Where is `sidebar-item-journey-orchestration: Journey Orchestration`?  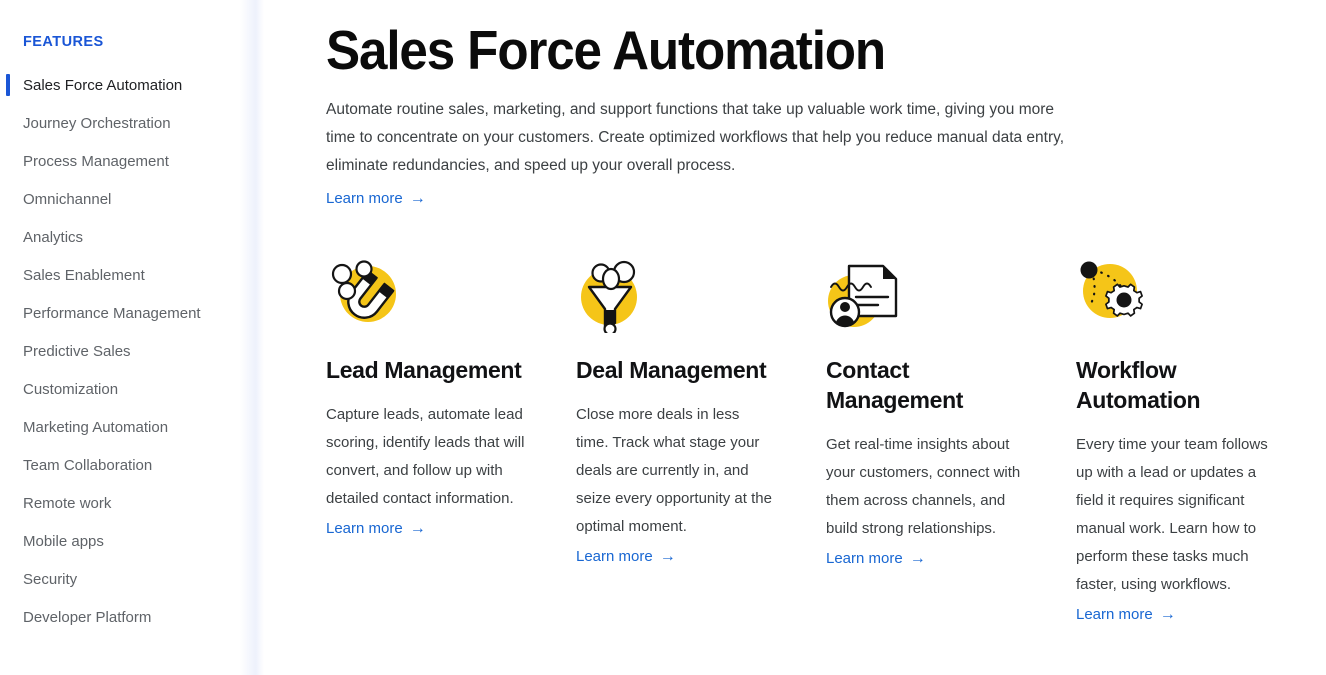 sidebar-item-journey-orchestration: Journey Orchestration is located at coordinates (132, 123).